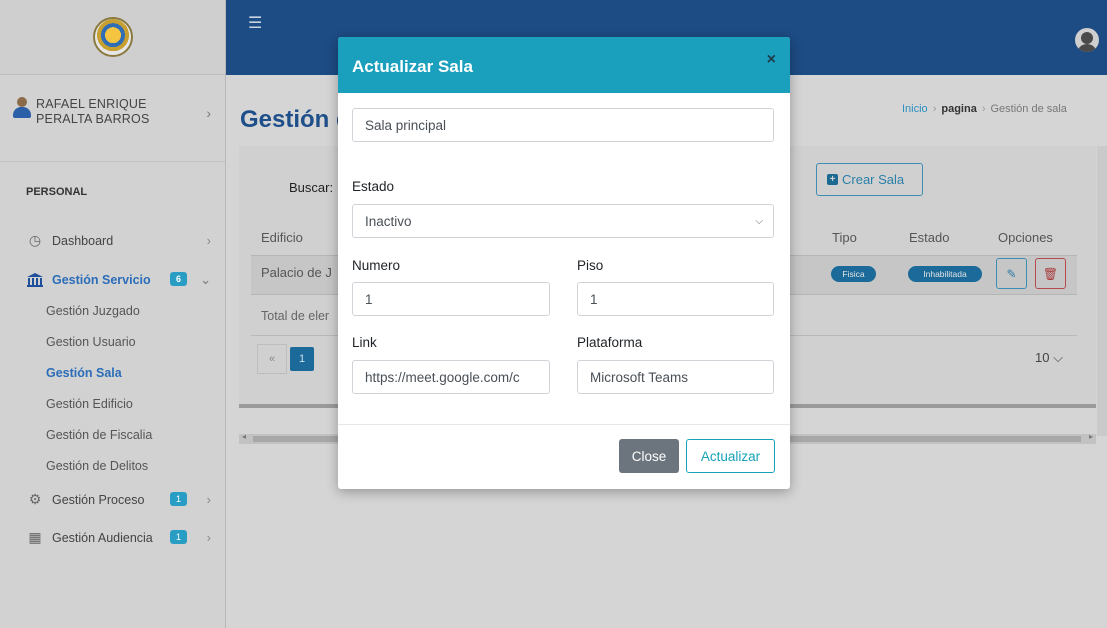 The height and width of the screenshot is (628, 1107). Describe the element at coordinates (675, 299) in the screenshot. I see `piso-input: 1` at that location.